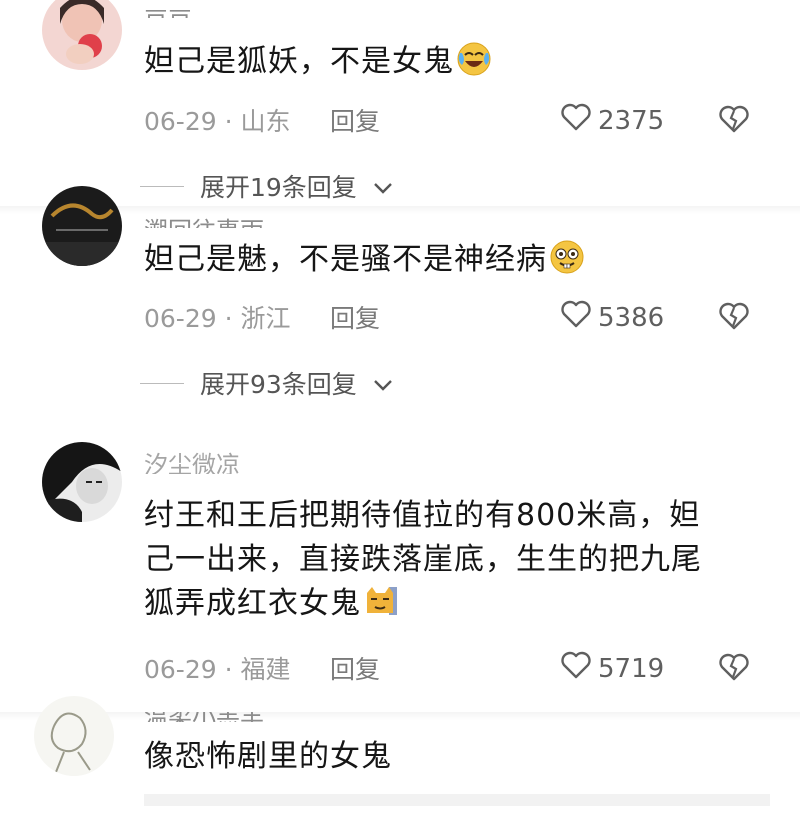 This screenshot has width=800, height=813. Describe the element at coordinates (442, 62) in the screenshot. I see `comment-text: 妲己是狐妖，不是女鬼` at that location.